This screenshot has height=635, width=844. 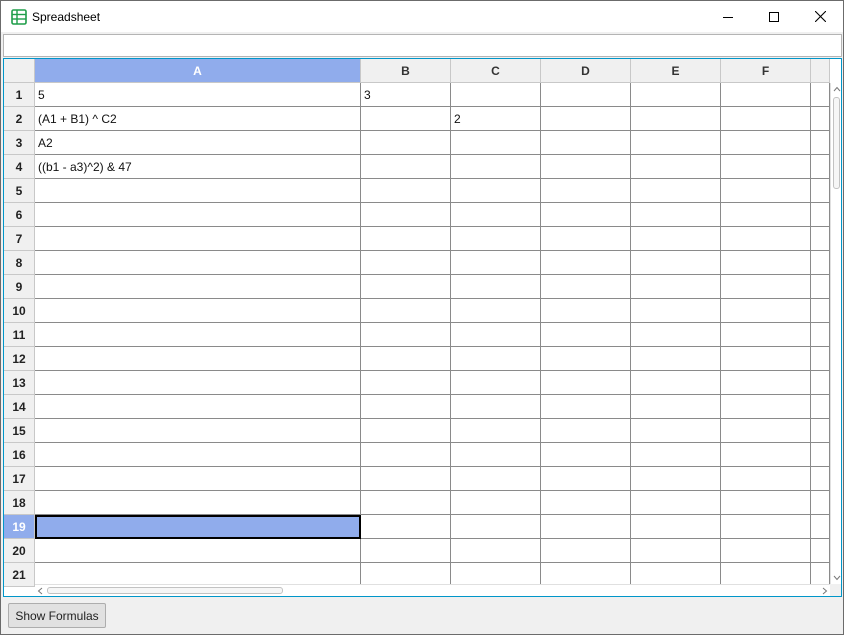 What do you see at coordinates (19, 287) in the screenshot?
I see `row-header-9: 9` at bounding box center [19, 287].